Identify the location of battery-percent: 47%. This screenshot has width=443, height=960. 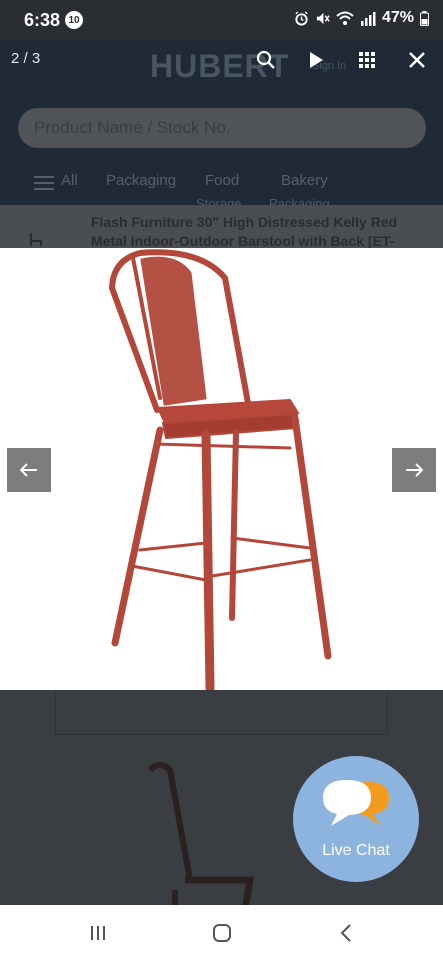
(397, 17).